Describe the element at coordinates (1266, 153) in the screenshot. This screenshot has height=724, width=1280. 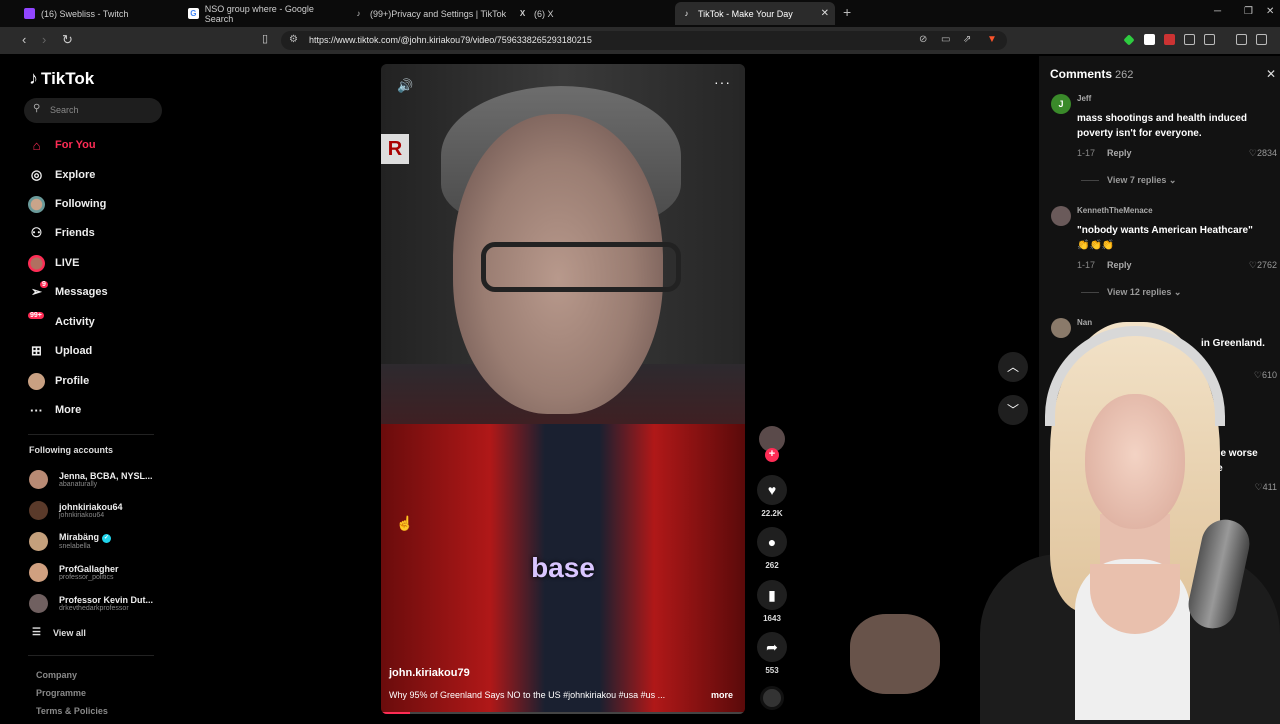
I see `comment-like-count: 2834` at that location.